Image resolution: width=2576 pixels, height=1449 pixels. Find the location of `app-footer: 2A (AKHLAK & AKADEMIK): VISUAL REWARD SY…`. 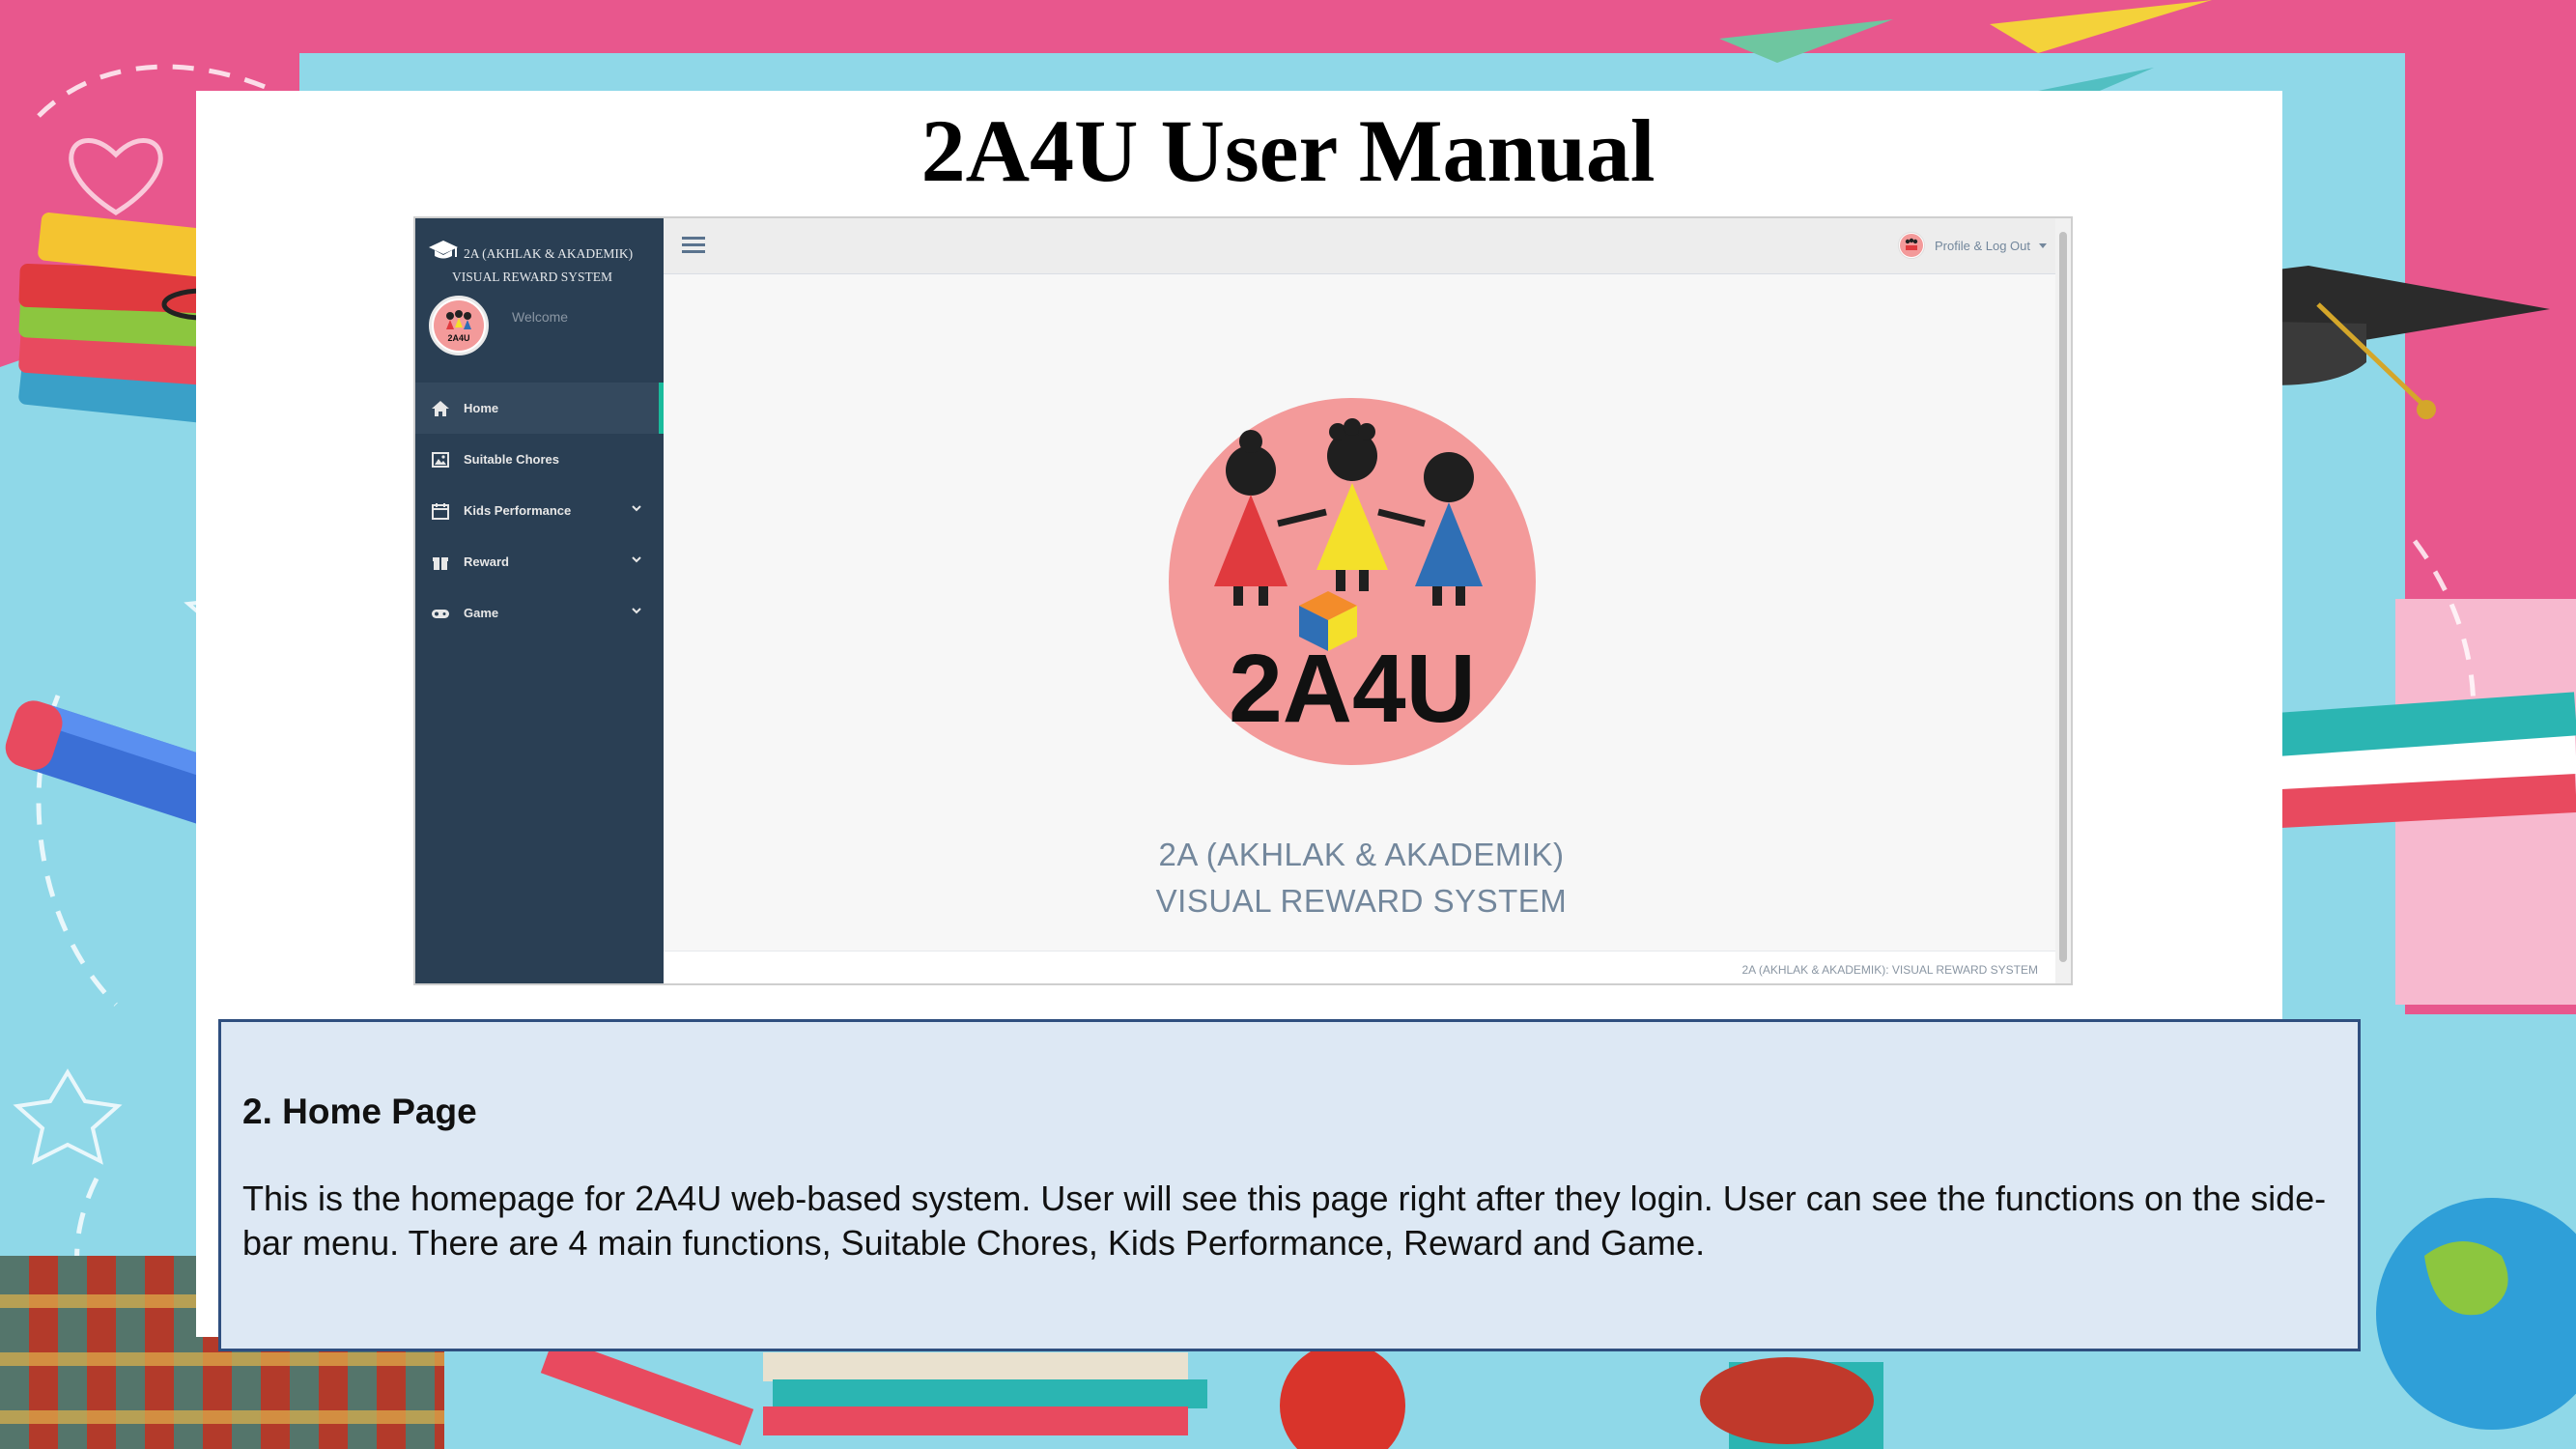

app-footer: 2A (AKHLAK & AKADEMIK): VISUAL REWARD SY… is located at coordinates (1361, 967).